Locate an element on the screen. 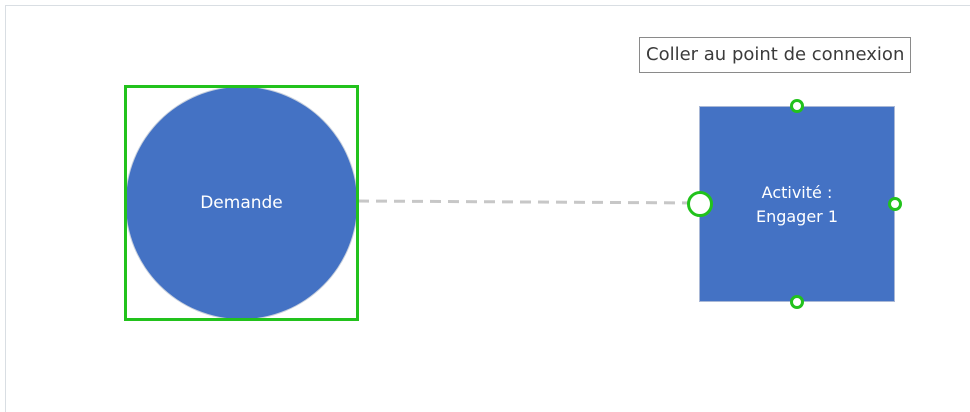 This screenshot has width=970, height=412. connection-point-bottom is located at coordinates (797, 302).